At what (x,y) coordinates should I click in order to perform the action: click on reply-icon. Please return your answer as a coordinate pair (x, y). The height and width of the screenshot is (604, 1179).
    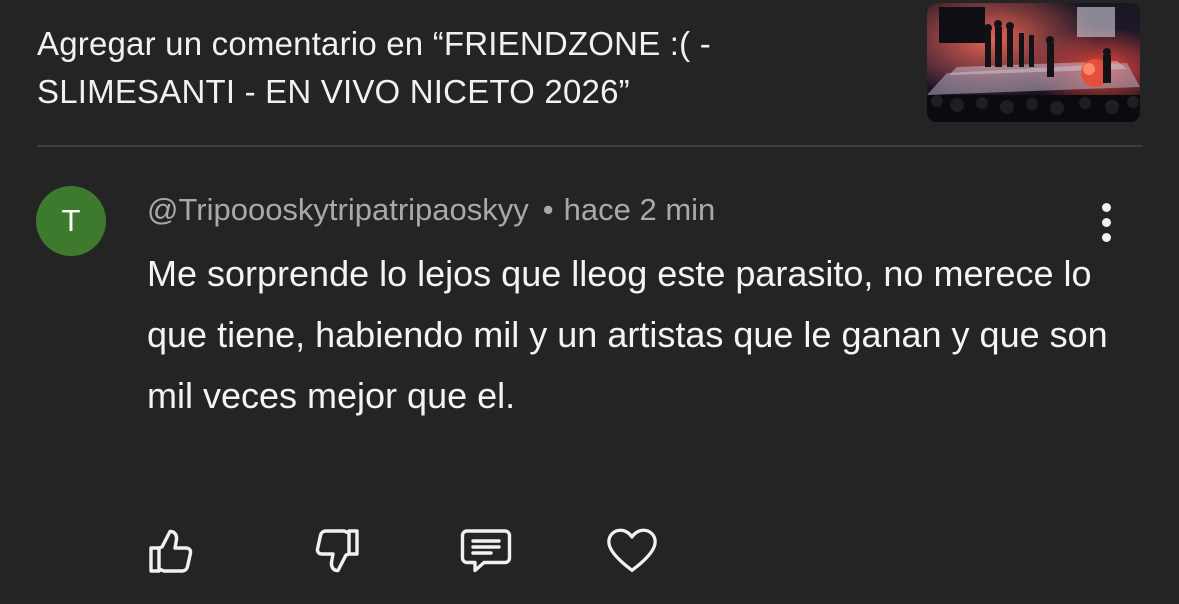
    Looking at the image, I should click on (486, 551).